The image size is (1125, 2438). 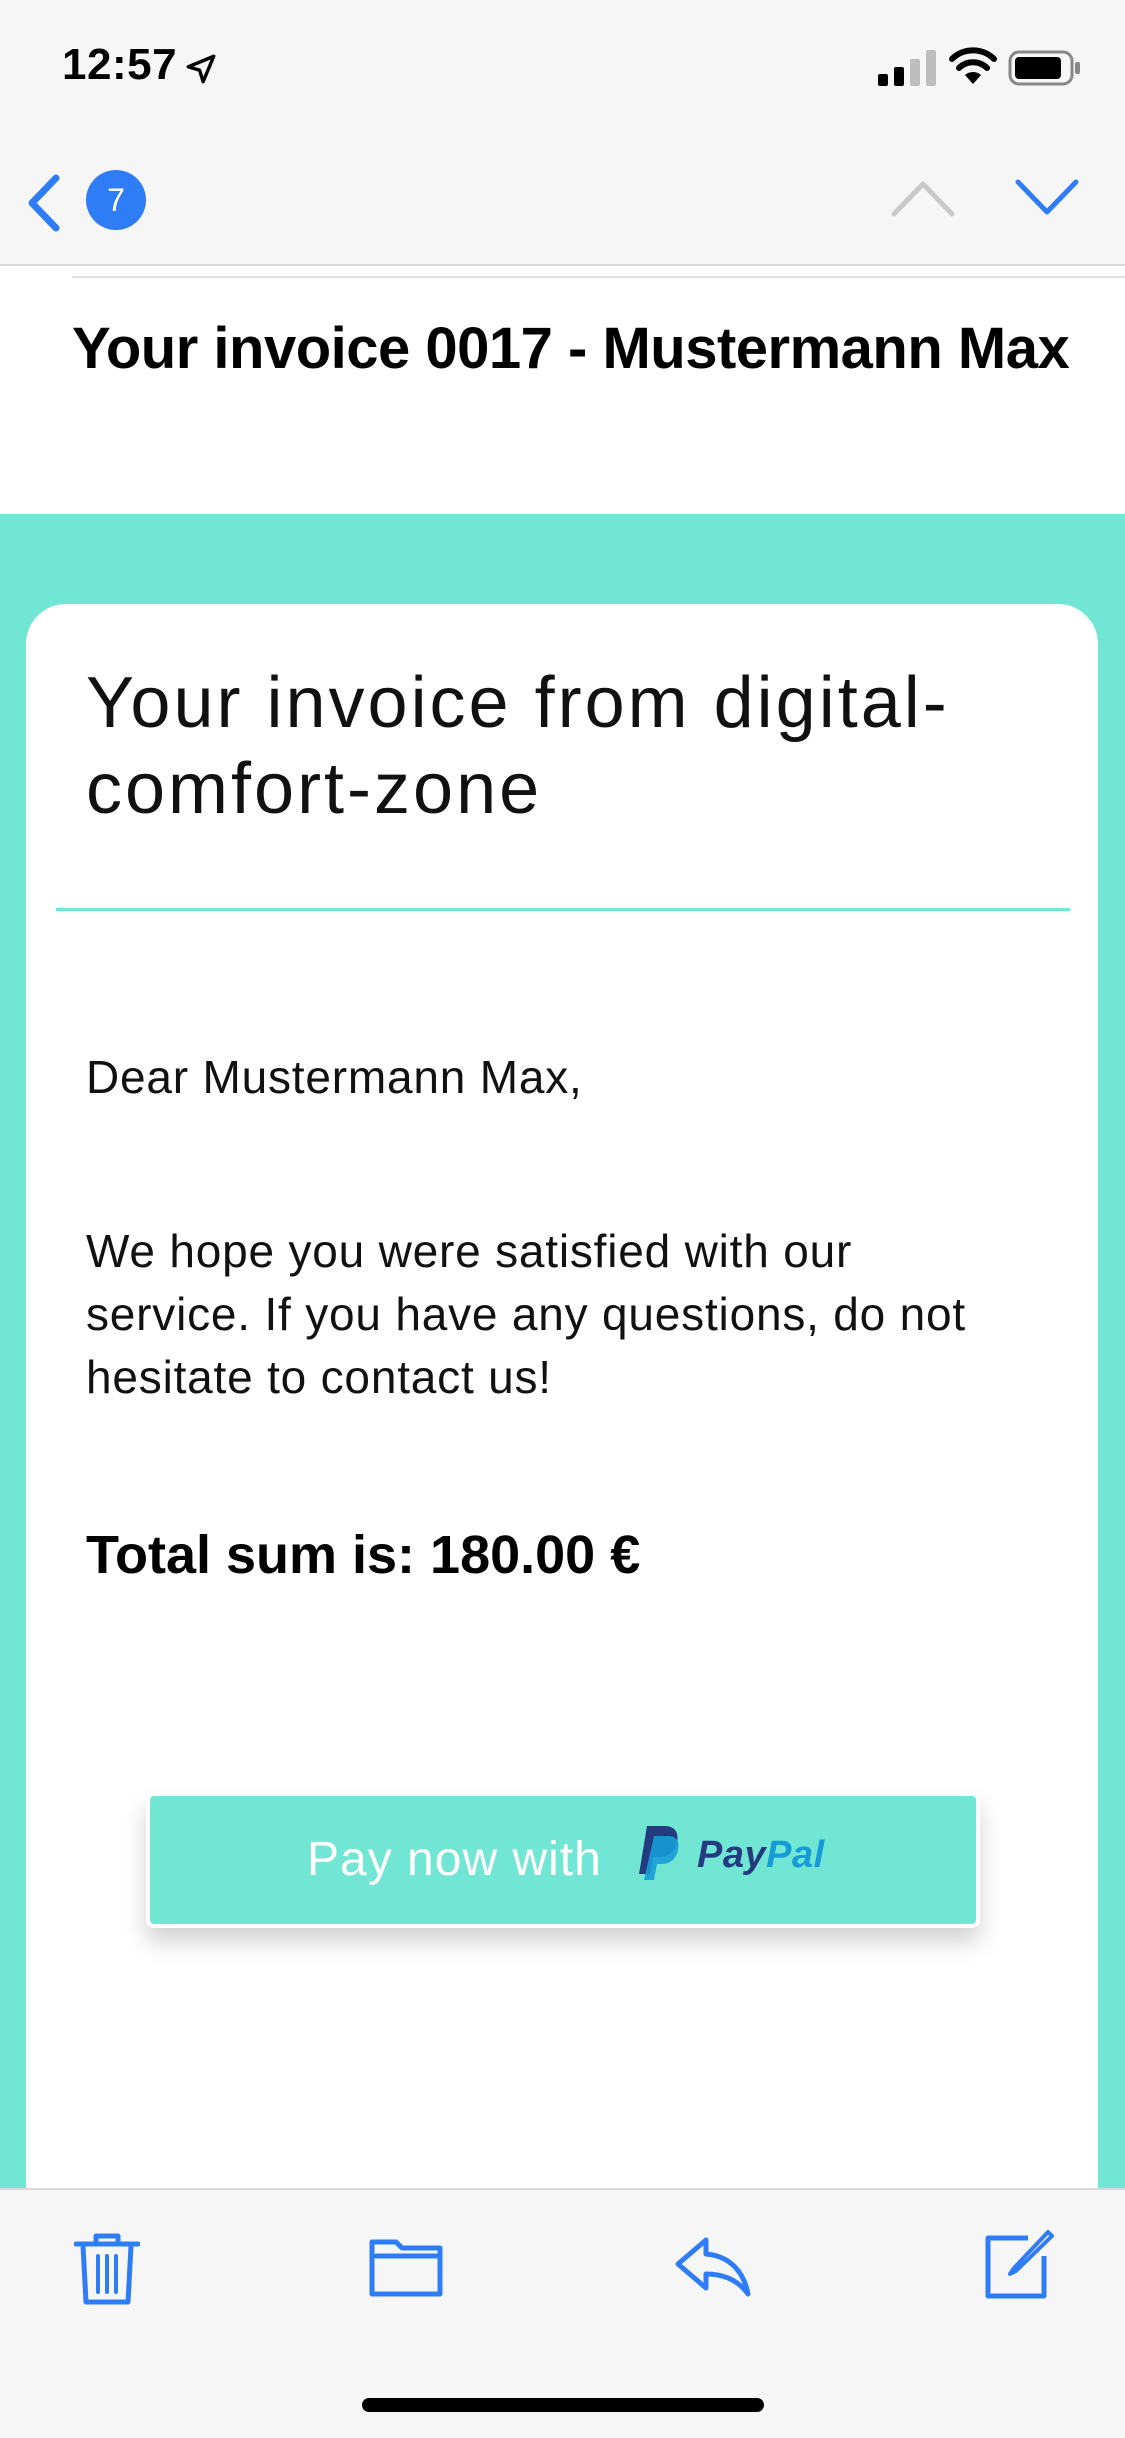 What do you see at coordinates (562, 203) in the screenshot?
I see `mail-nav-bar: 7` at bounding box center [562, 203].